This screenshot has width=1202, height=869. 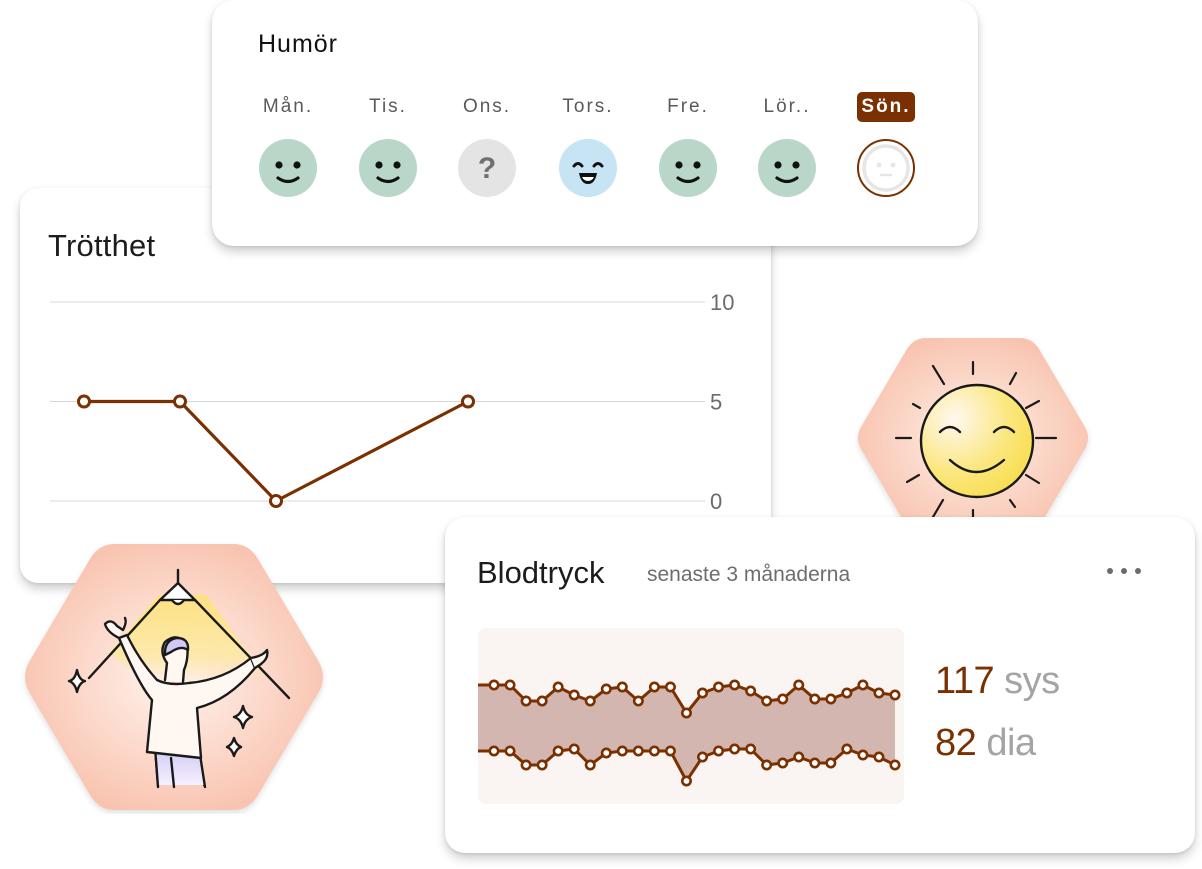 I want to click on mood-day: Tors., so click(x=588, y=144).